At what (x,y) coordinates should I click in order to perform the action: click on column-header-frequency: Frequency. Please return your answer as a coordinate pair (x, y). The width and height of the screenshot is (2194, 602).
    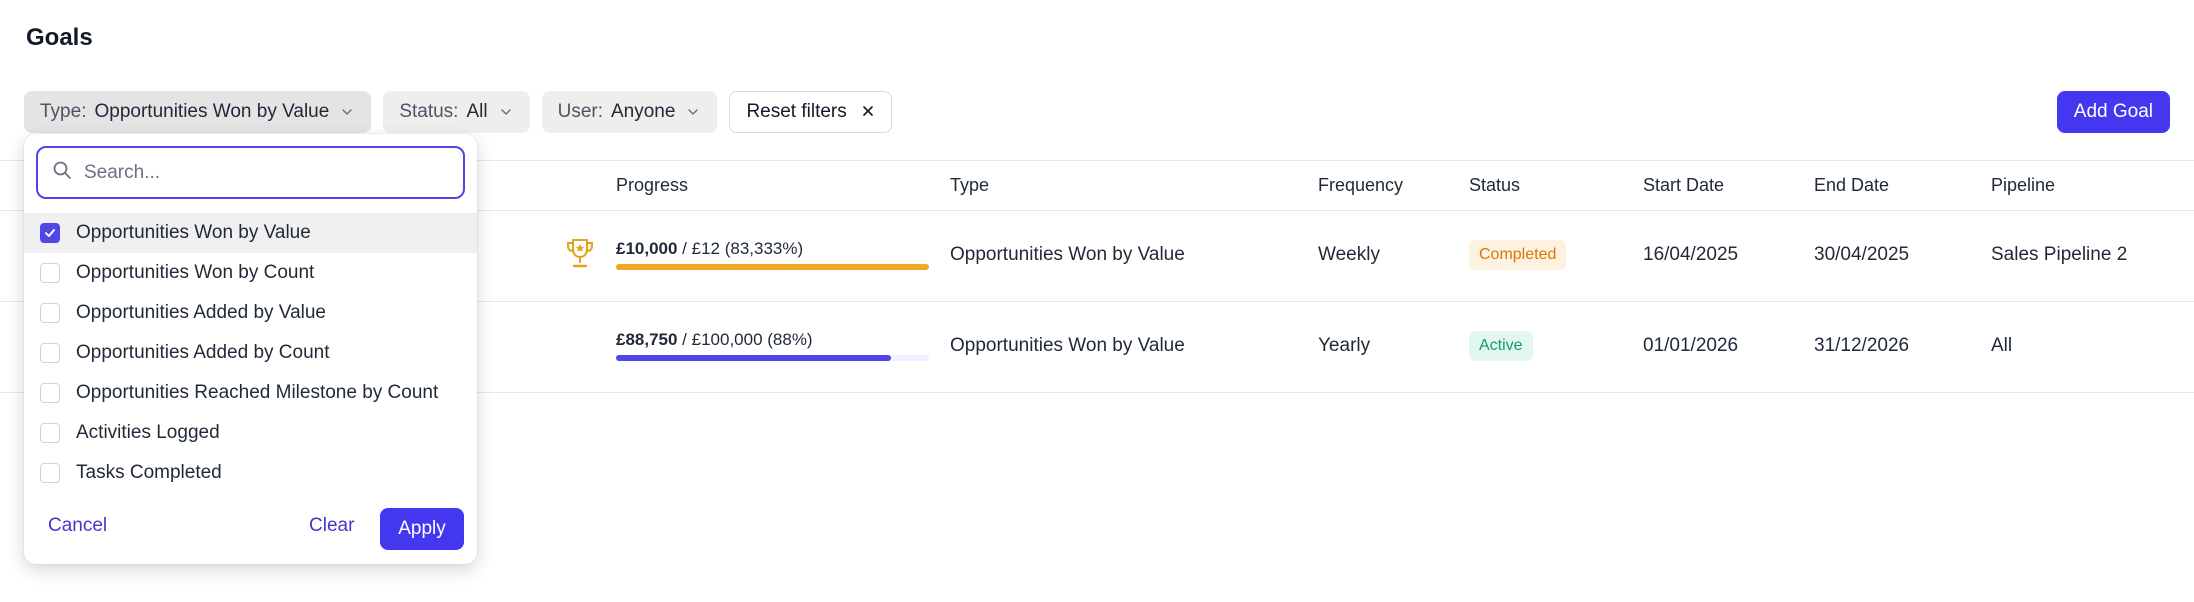
    Looking at the image, I should click on (1360, 185).